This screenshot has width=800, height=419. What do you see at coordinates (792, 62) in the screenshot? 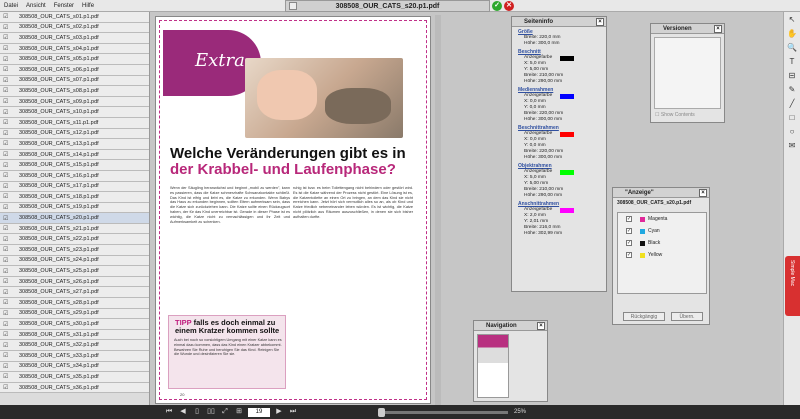
I see `text-icon: T` at bounding box center [792, 62].